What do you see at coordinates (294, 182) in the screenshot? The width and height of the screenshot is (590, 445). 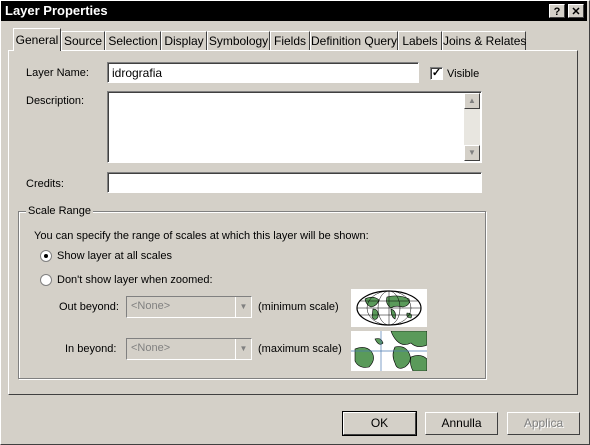 I see `credits-input` at bounding box center [294, 182].